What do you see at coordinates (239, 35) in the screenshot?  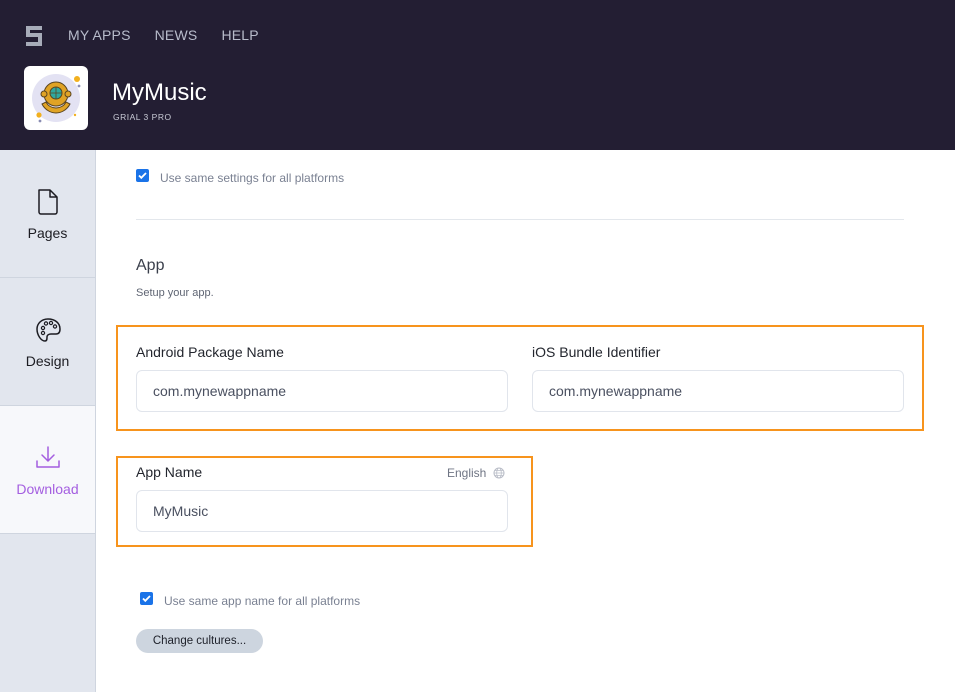 I see `nav-help: HELP` at bounding box center [239, 35].